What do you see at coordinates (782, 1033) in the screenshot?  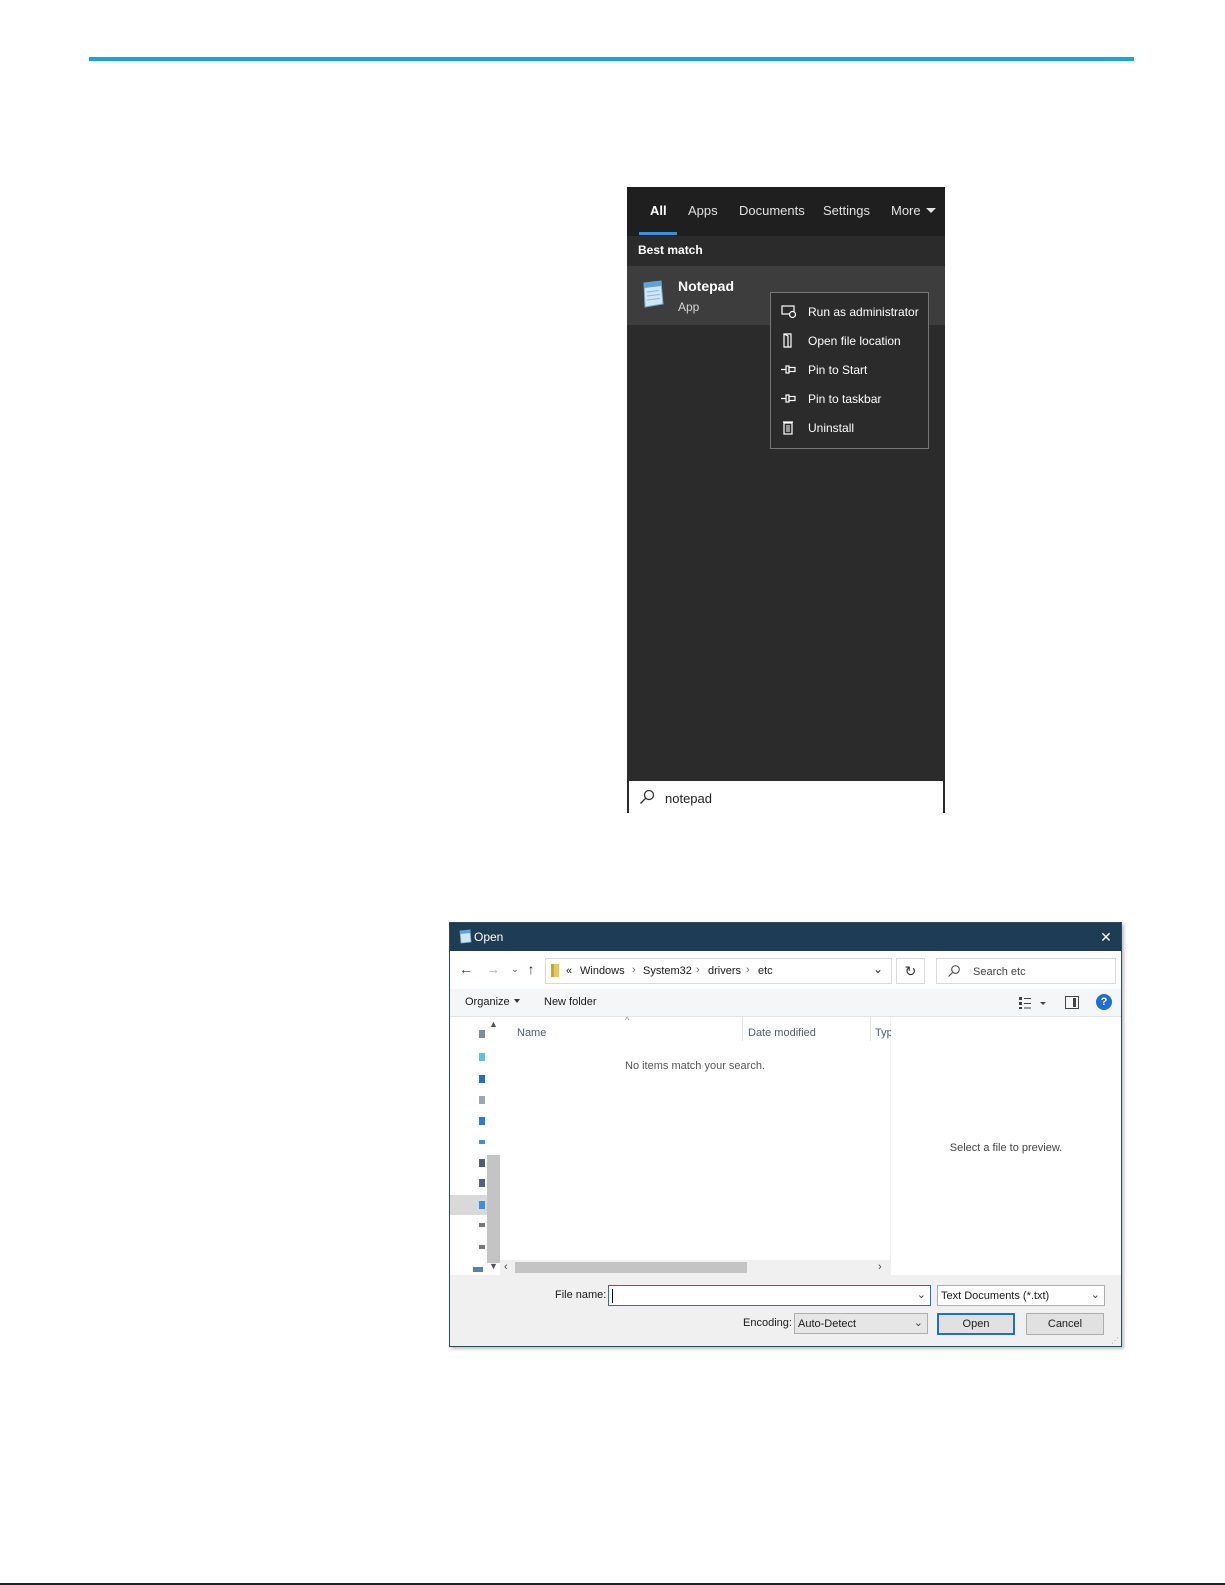 I see `column-date-modified: Date modified` at bounding box center [782, 1033].